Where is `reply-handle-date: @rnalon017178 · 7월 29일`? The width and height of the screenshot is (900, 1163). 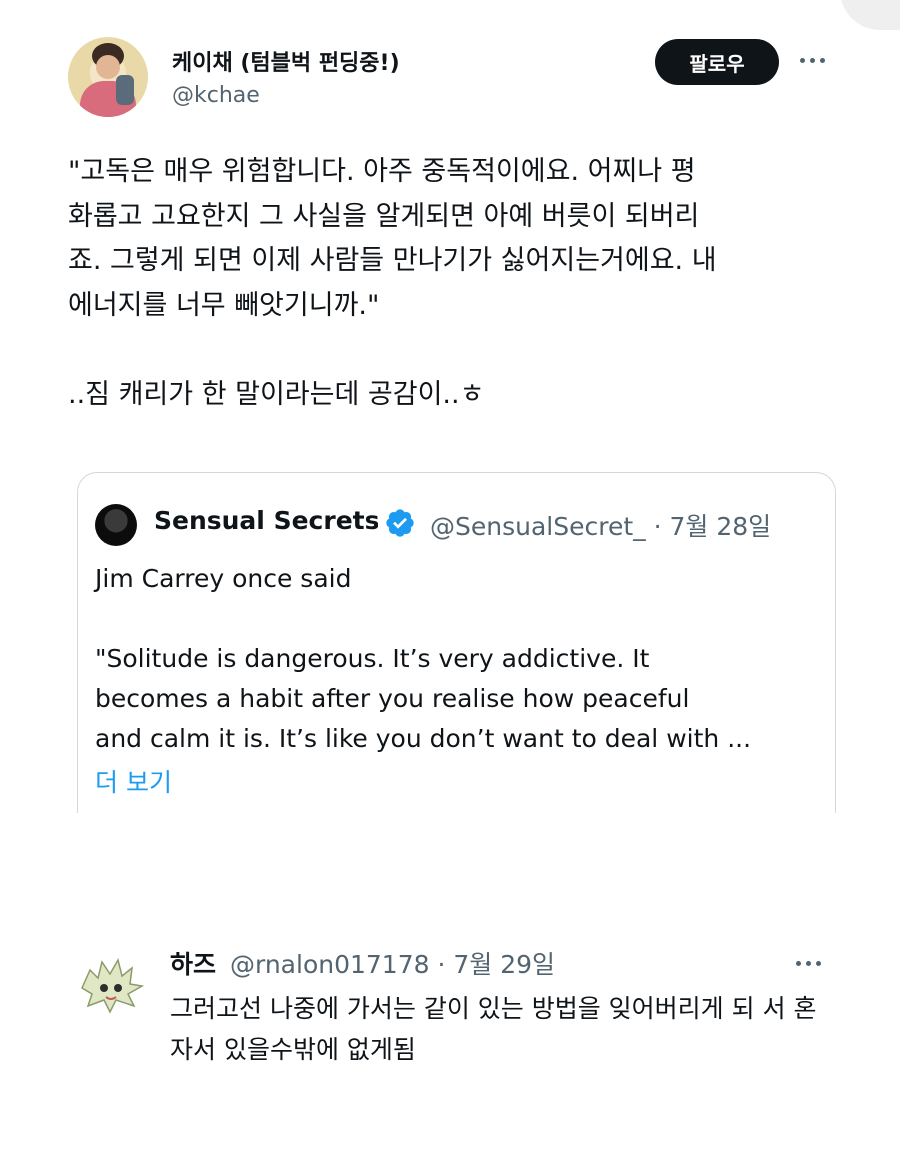 reply-handle-date: @rnalon017178 · 7월 29일 is located at coordinates (392, 963).